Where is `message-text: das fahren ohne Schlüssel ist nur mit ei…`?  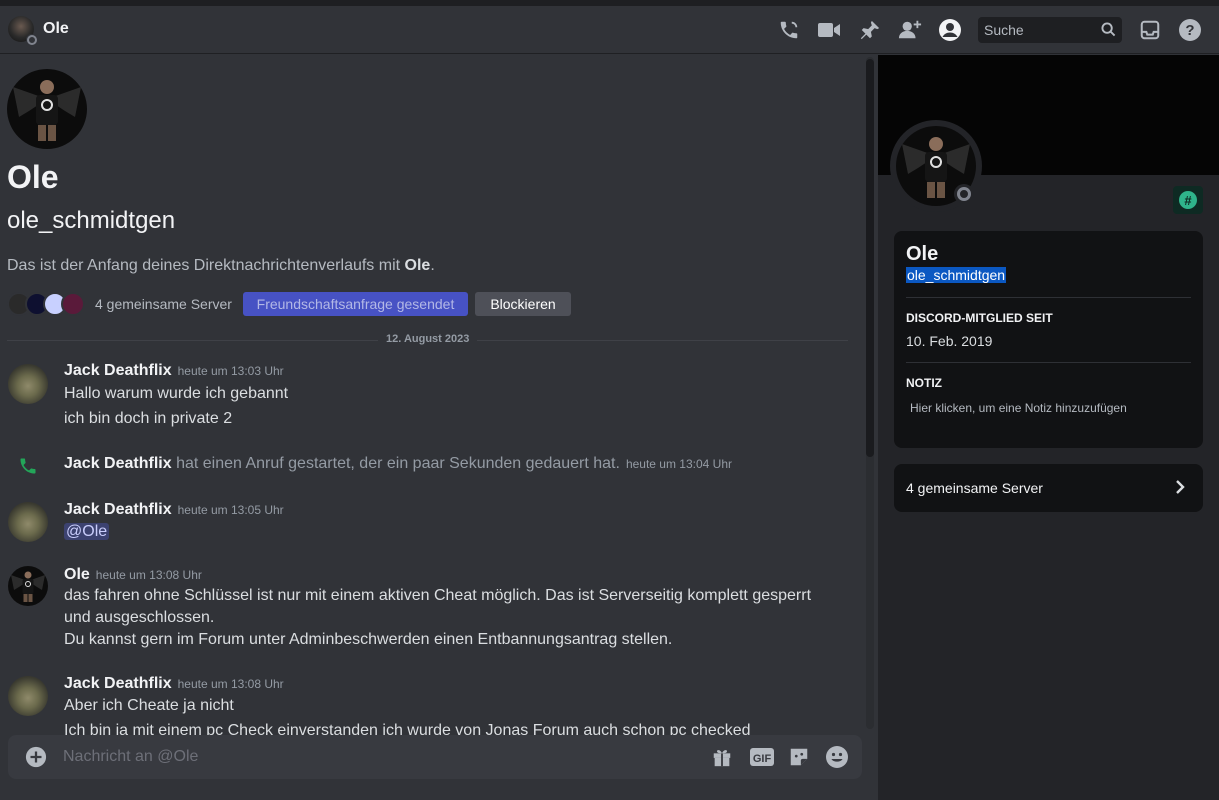 message-text: das fahren ohne Schlüssel ist nur mit ei… is located at coordinates (438, 606).